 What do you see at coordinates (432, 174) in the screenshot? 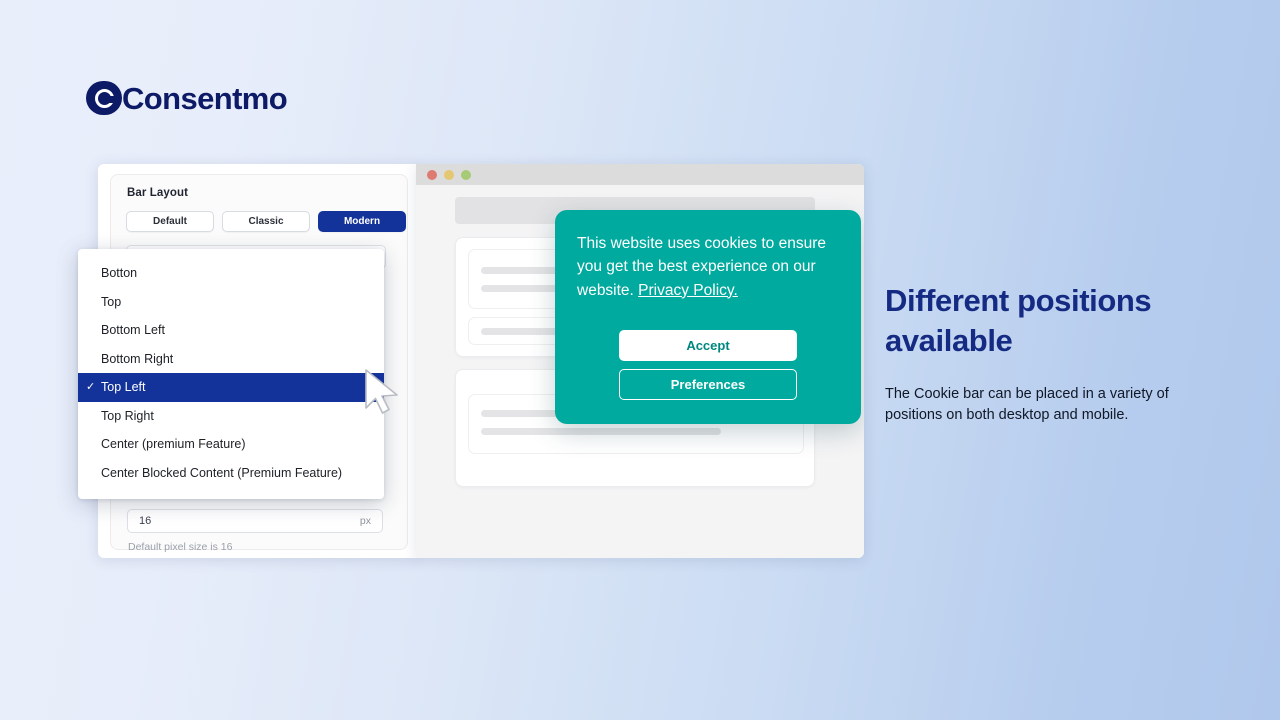
I see `window-close-icon` at bounding box center [432, 174].